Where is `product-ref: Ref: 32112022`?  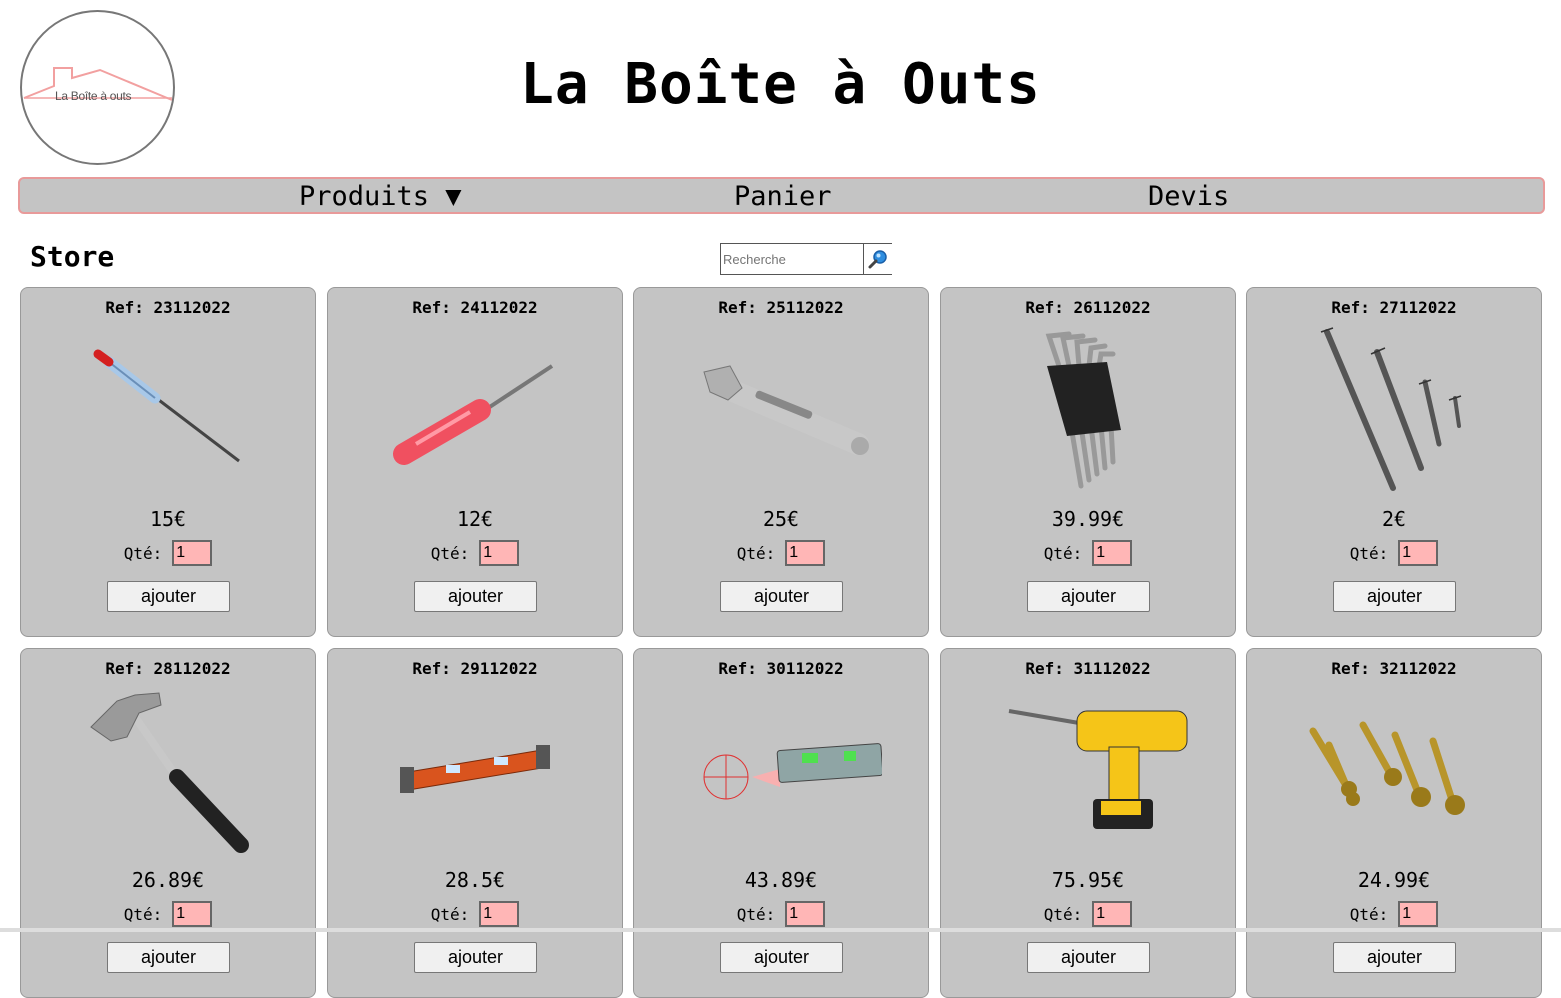 product-ref: Ref: 32112022 is located at coordinates (1394, 668).